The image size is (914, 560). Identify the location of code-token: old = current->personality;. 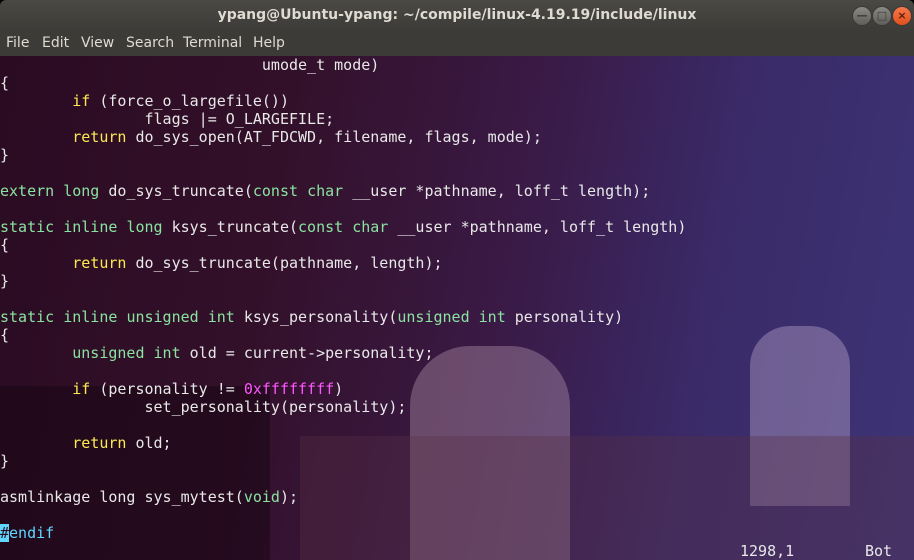
(307, 353).